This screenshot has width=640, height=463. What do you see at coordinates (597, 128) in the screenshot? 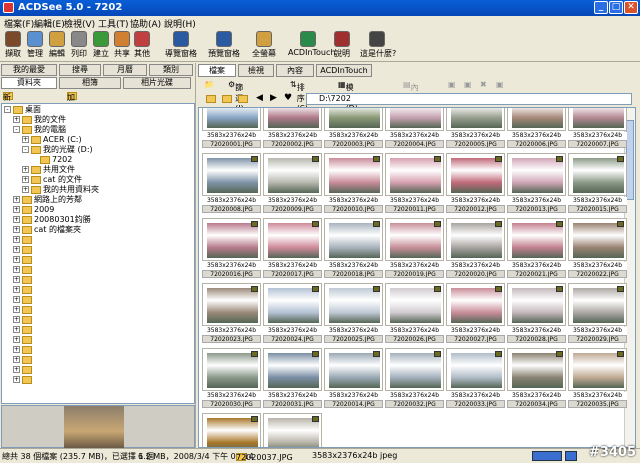
I see `thumbnail-item: 3583x2376x24b 72020007.JPG` at bounding box center [597, 128].